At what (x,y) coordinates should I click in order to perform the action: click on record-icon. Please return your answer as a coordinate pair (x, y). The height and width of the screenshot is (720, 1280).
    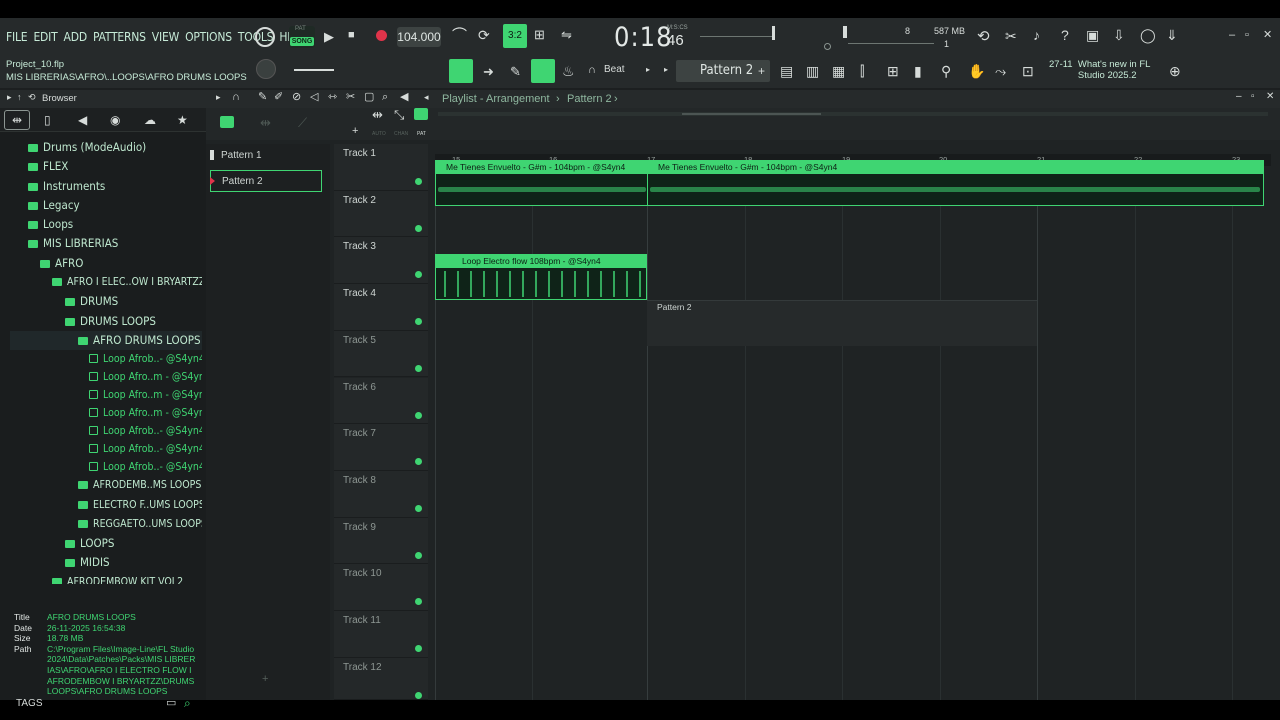
    Looking at the image, I should click on (381, 35).